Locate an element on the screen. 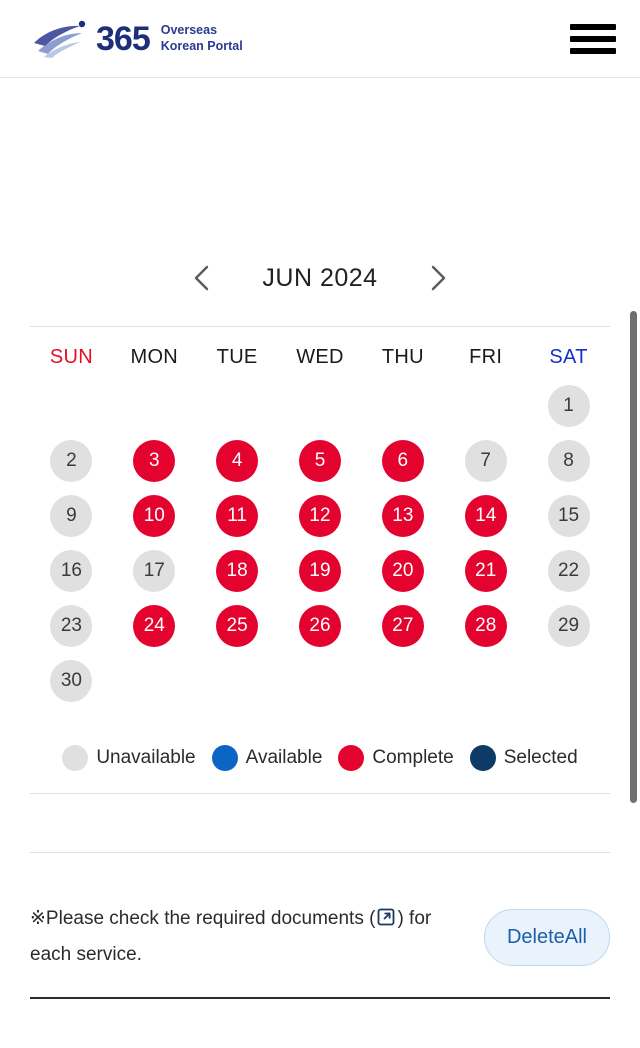  calendar-day-24: 24 is located at coordinates (154, 625).